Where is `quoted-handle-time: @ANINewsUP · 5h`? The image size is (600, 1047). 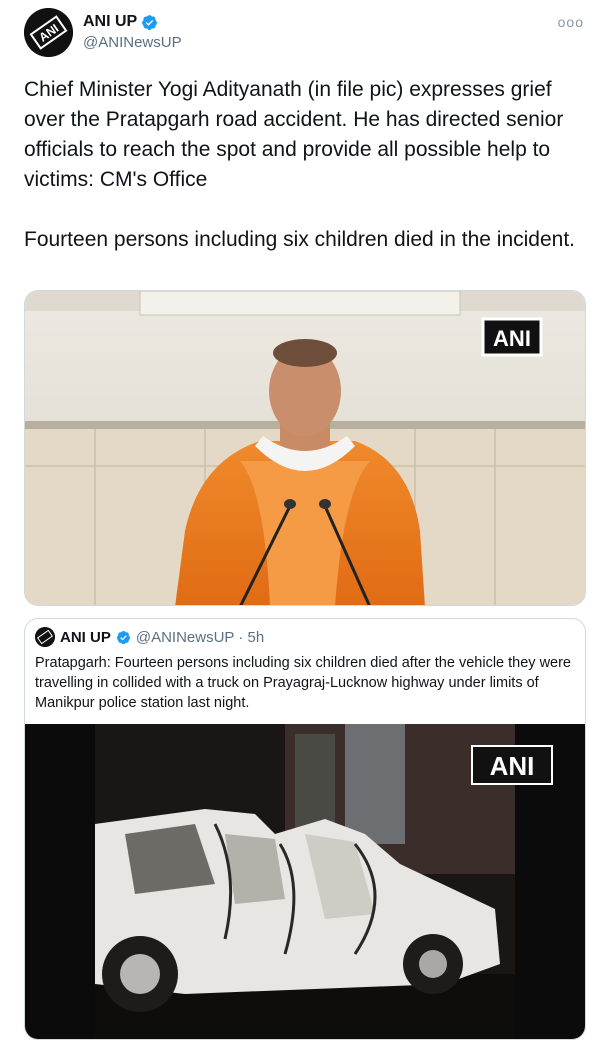
quoted-handle-time: @ANINewsUP · 5h is located at coordinates (200, 637).